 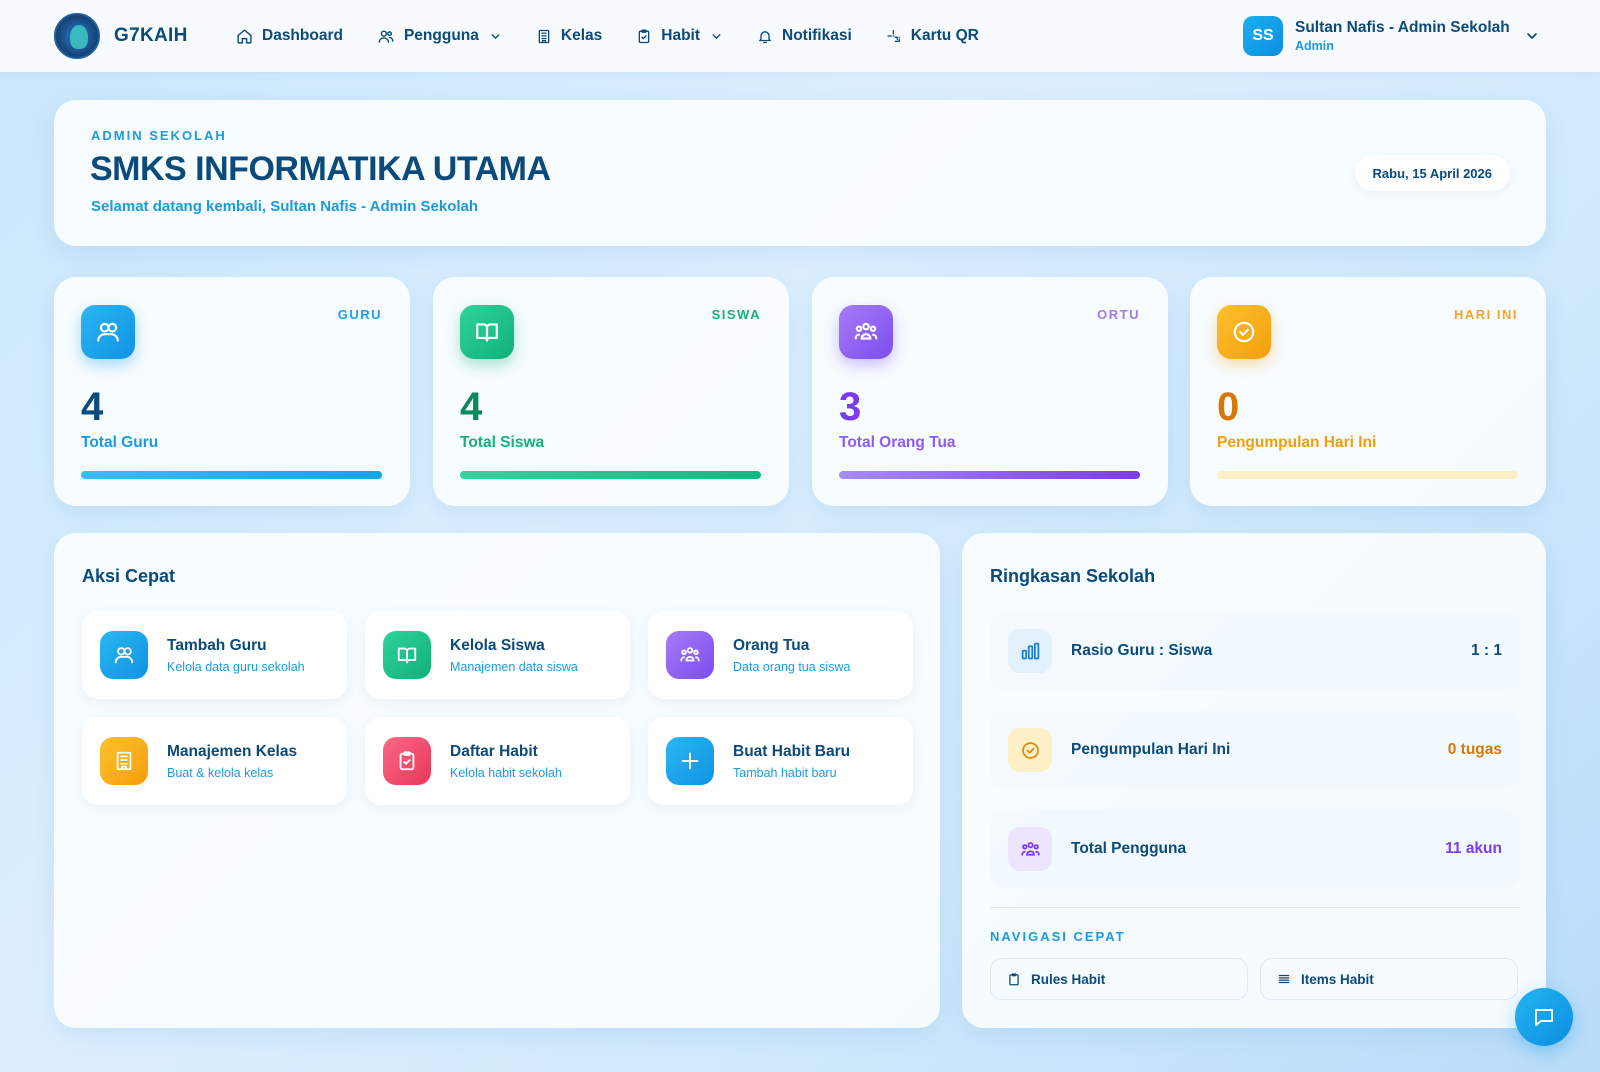 What do you see at coordinates (990, 391) in the screenshot?
I see `stat-card-ortu: ORTU 3 Total Orang Tua` at bounding box center [990, 391].